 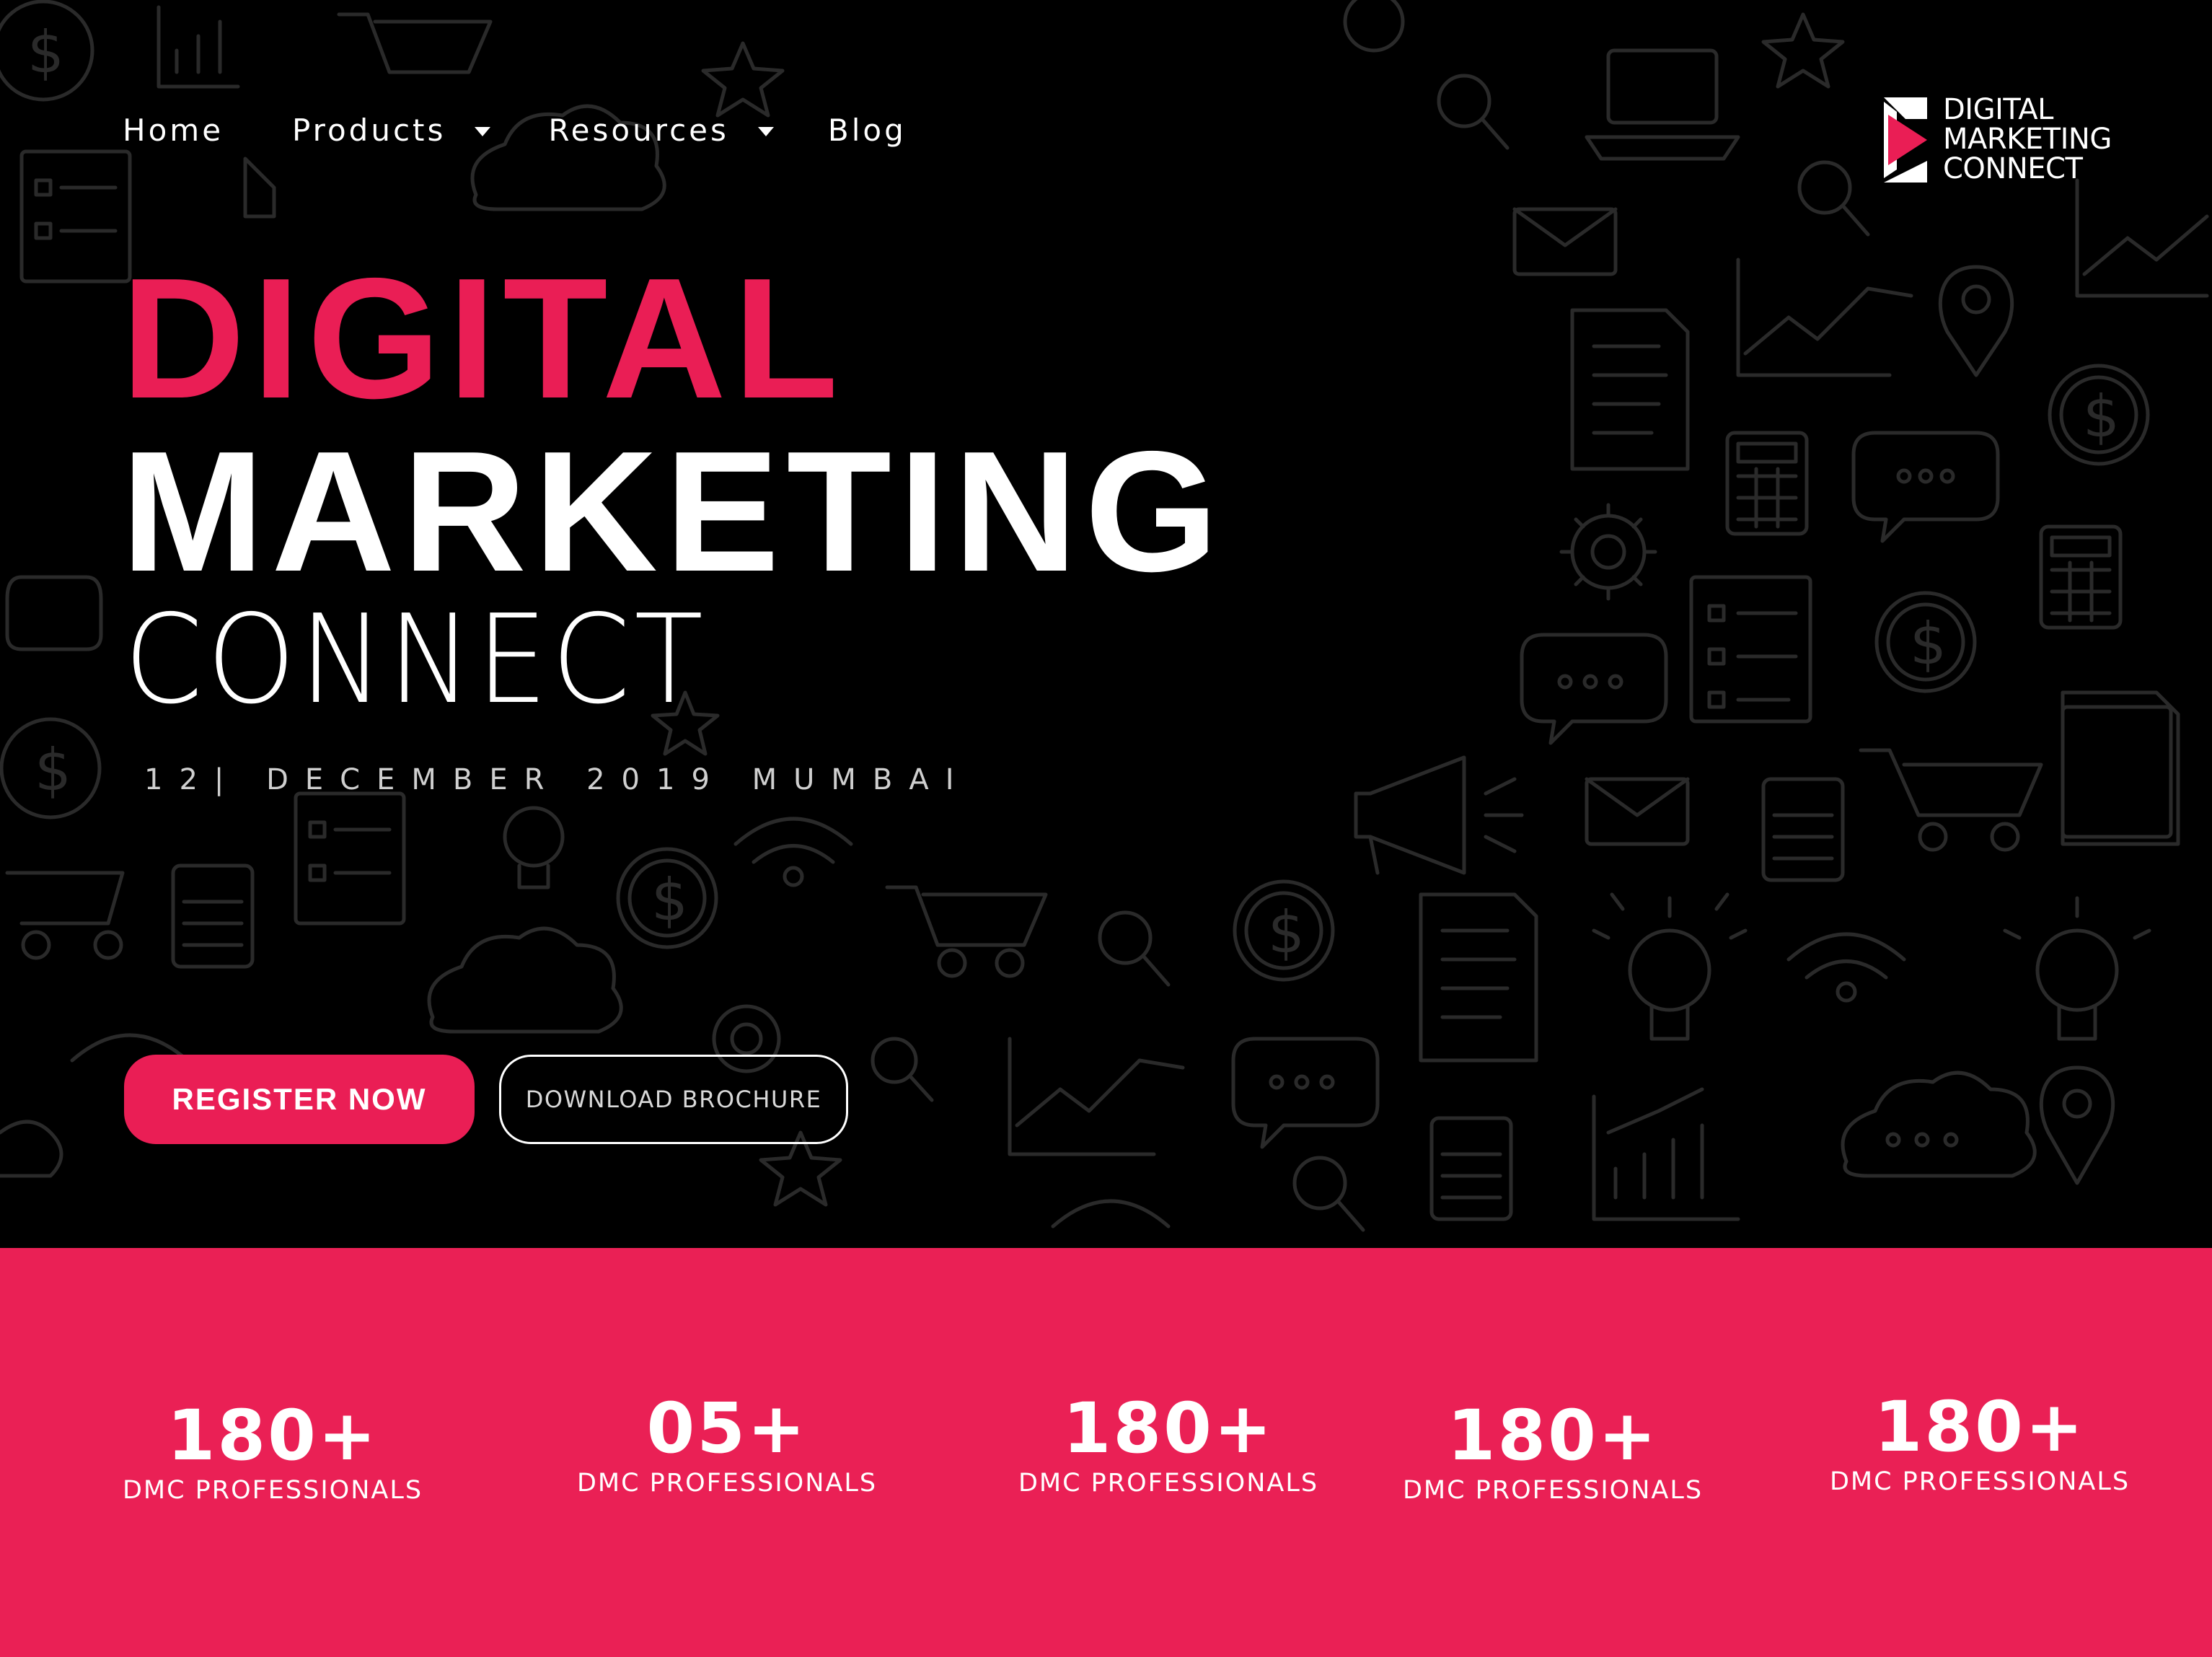 What do you see at coordinates (483, 338) in the screenshot?
I see `hero-title-line-1: DIGITAL` at bounding box center [483, 338].